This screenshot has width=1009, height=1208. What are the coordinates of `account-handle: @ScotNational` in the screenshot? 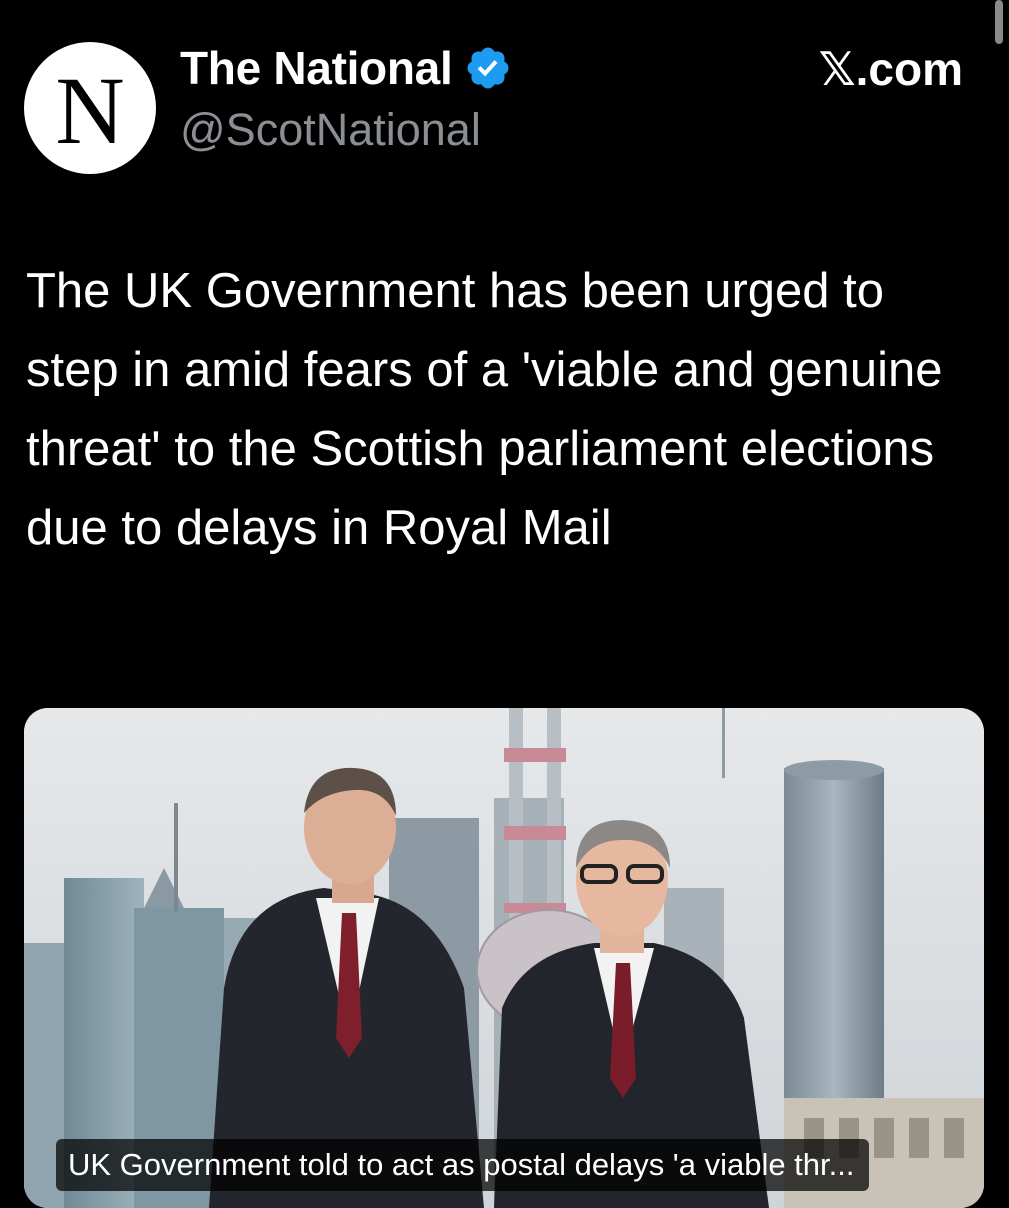 It's located at (330, 130).